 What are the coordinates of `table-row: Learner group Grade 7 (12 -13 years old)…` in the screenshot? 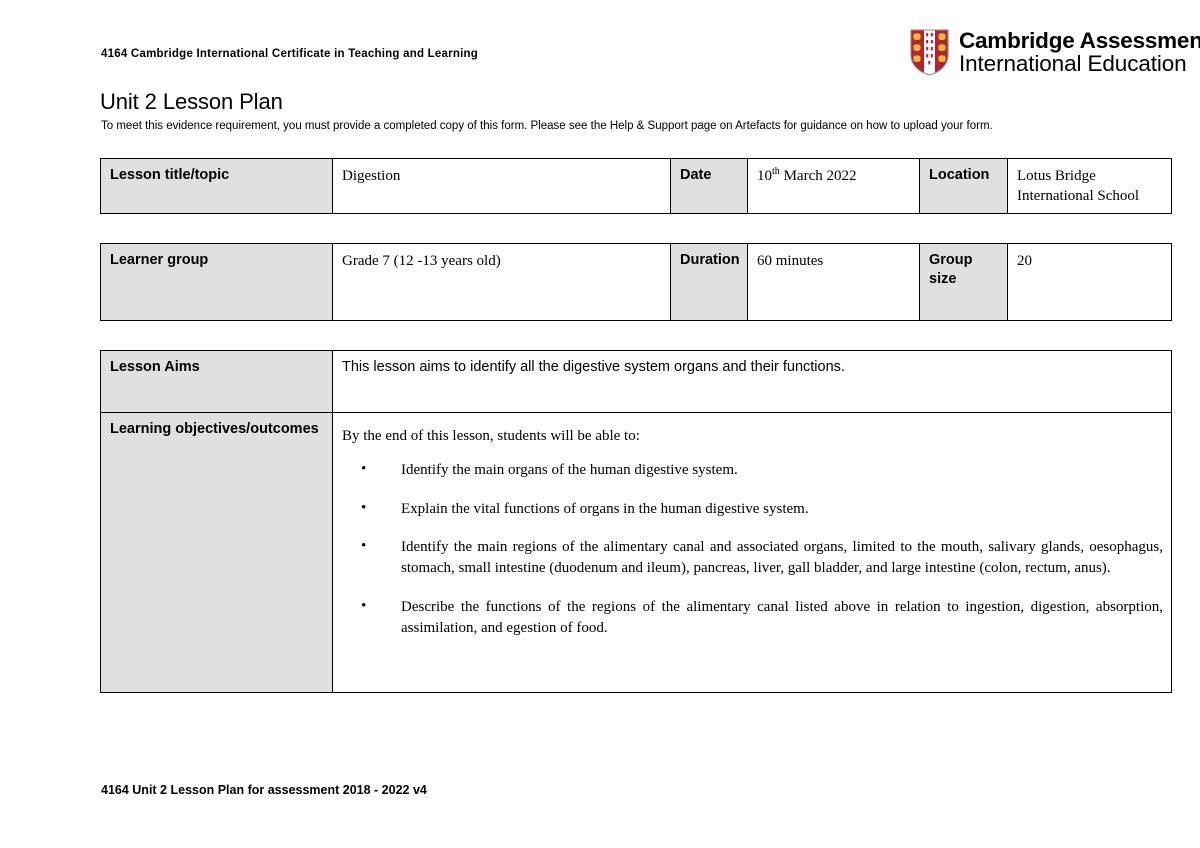 It's located at (636, 282).